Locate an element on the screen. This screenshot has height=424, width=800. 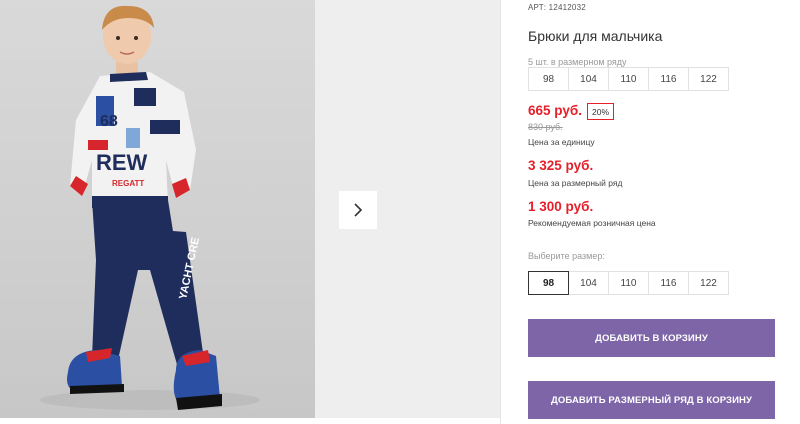
size-row-item: 98 is located at coordinates (548, 79).